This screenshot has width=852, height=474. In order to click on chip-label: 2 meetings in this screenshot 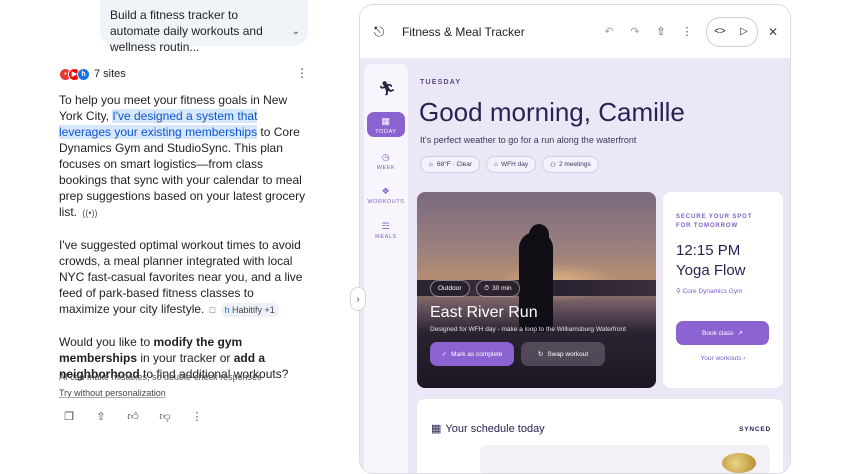, I will do `click(574, 164)`.